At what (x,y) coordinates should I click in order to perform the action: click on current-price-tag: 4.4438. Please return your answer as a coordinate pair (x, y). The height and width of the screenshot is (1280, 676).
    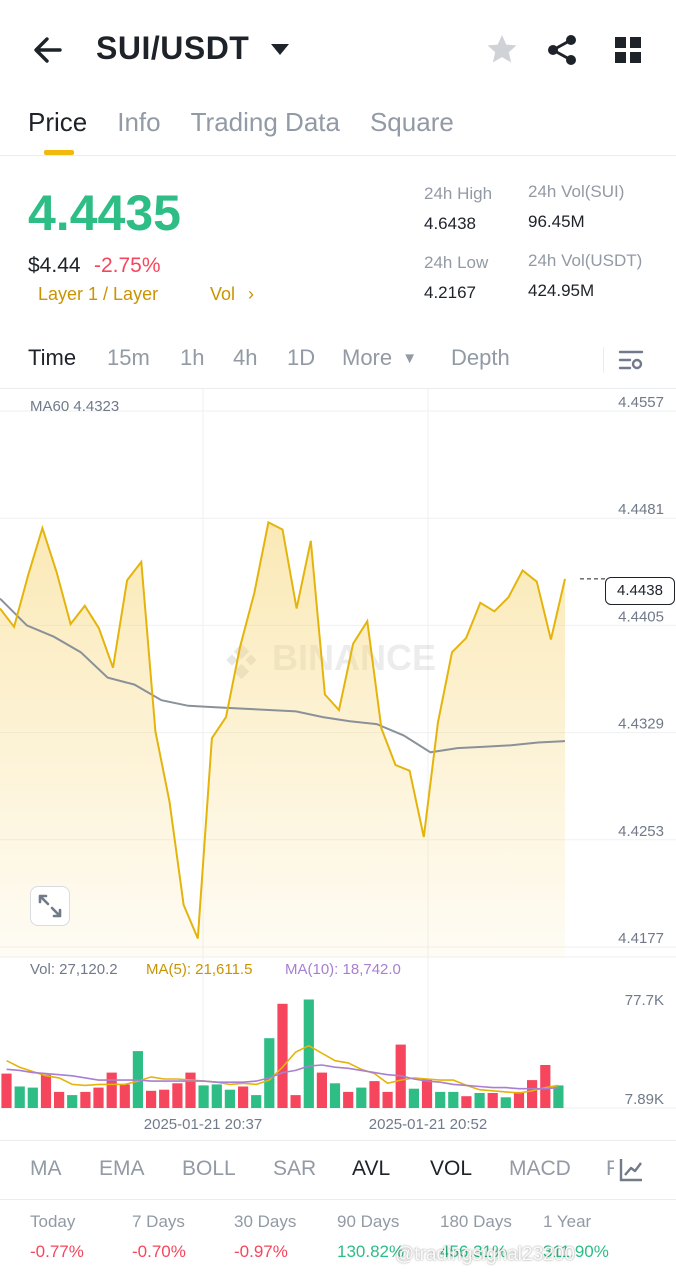
    Looking at the image, I should click on (640, 591).